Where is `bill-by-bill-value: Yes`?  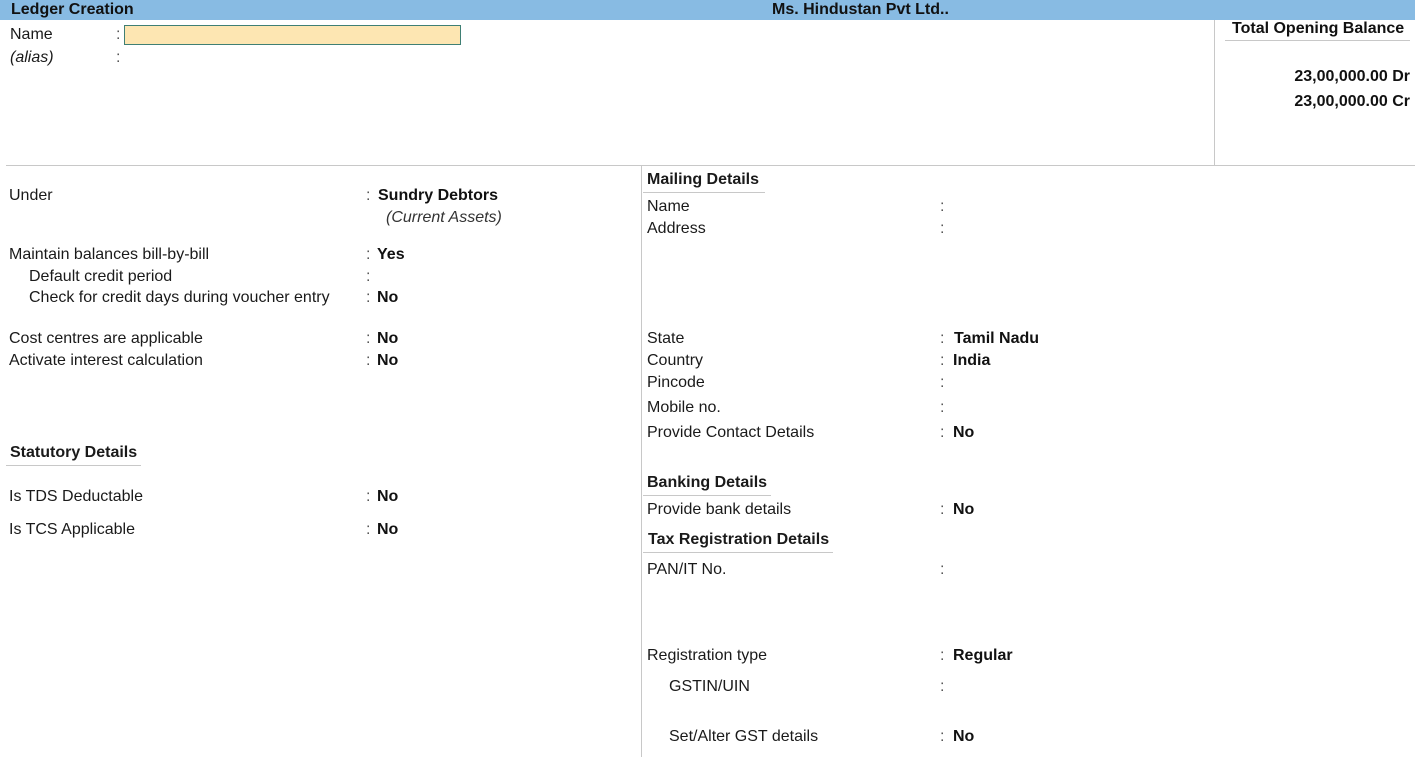
bill-by-bill-value: Yes is located at coordinates (391, 255).